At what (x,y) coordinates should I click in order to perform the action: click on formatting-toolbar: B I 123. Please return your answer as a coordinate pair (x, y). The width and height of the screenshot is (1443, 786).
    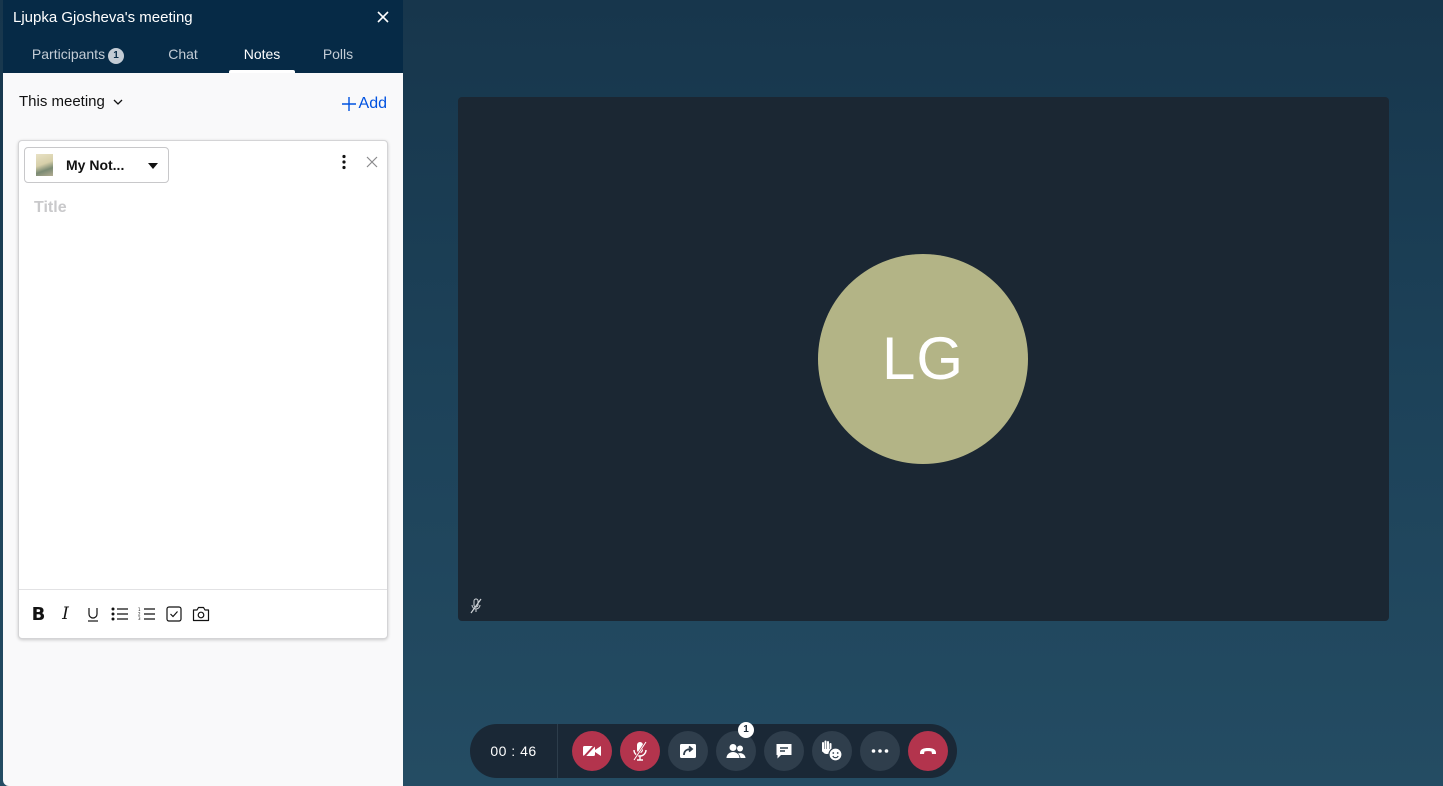
    Looking at the image, I should click on (203, 613).